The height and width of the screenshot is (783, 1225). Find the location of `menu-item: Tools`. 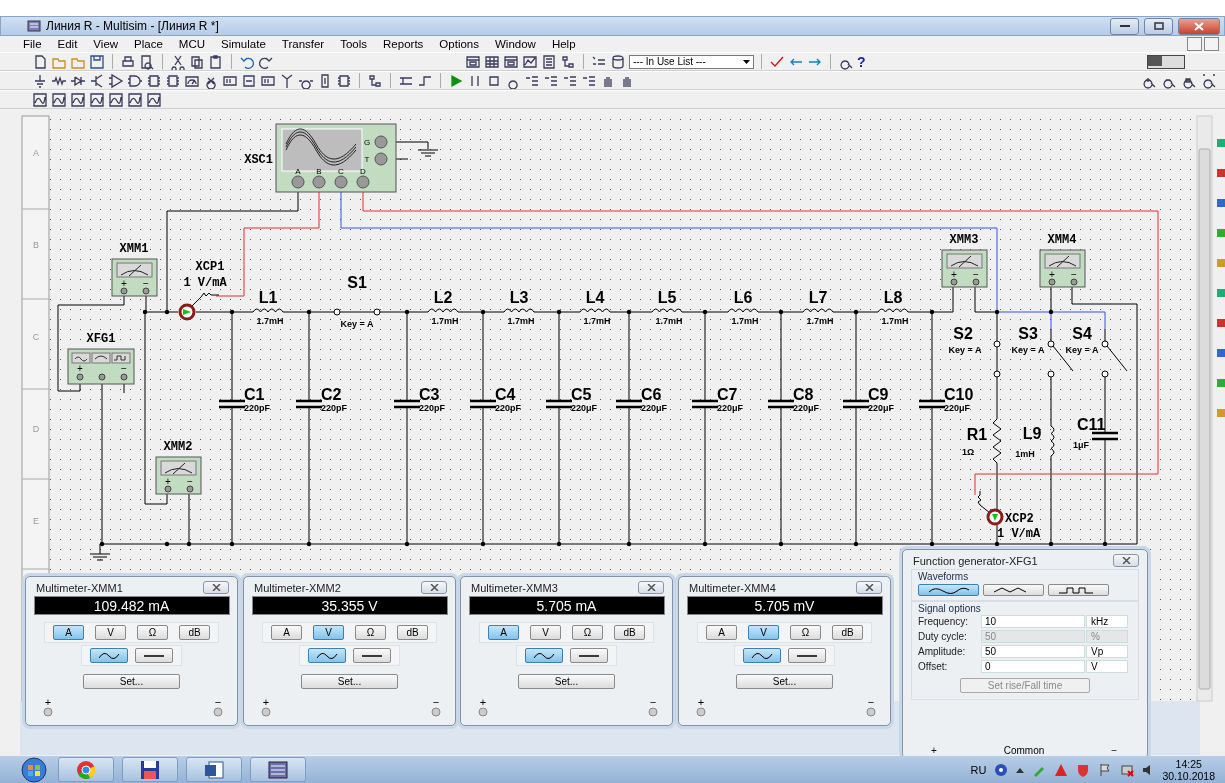

menu-item: Tools is located at coordinates (354, 44).